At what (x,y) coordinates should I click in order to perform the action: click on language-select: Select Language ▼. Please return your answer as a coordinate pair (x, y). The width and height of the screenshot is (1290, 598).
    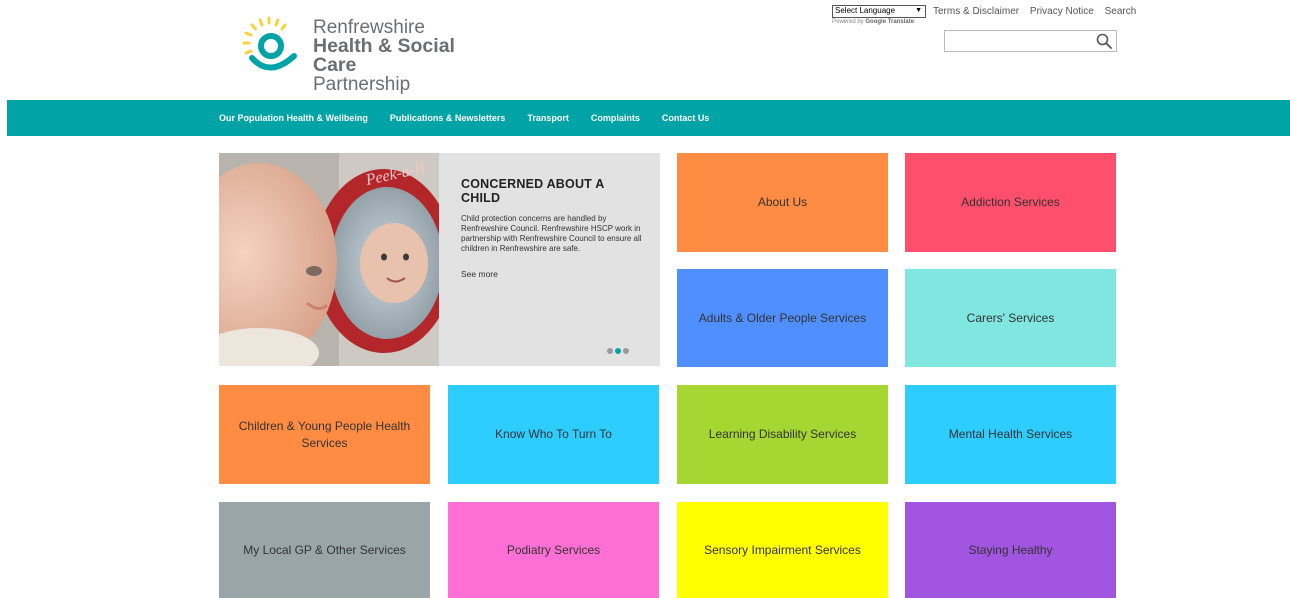
    Looking at the image, I should click on (879, 11).